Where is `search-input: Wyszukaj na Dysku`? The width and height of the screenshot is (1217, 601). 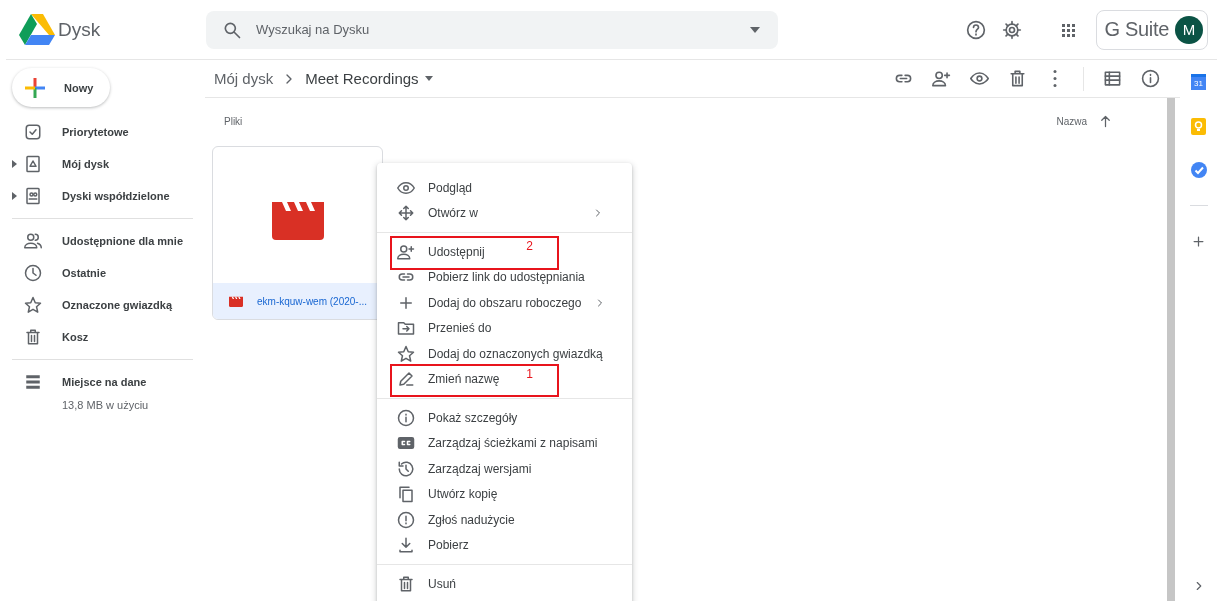 search-input: Wyszukaj na Dysku is located at coordinates (496, 29).